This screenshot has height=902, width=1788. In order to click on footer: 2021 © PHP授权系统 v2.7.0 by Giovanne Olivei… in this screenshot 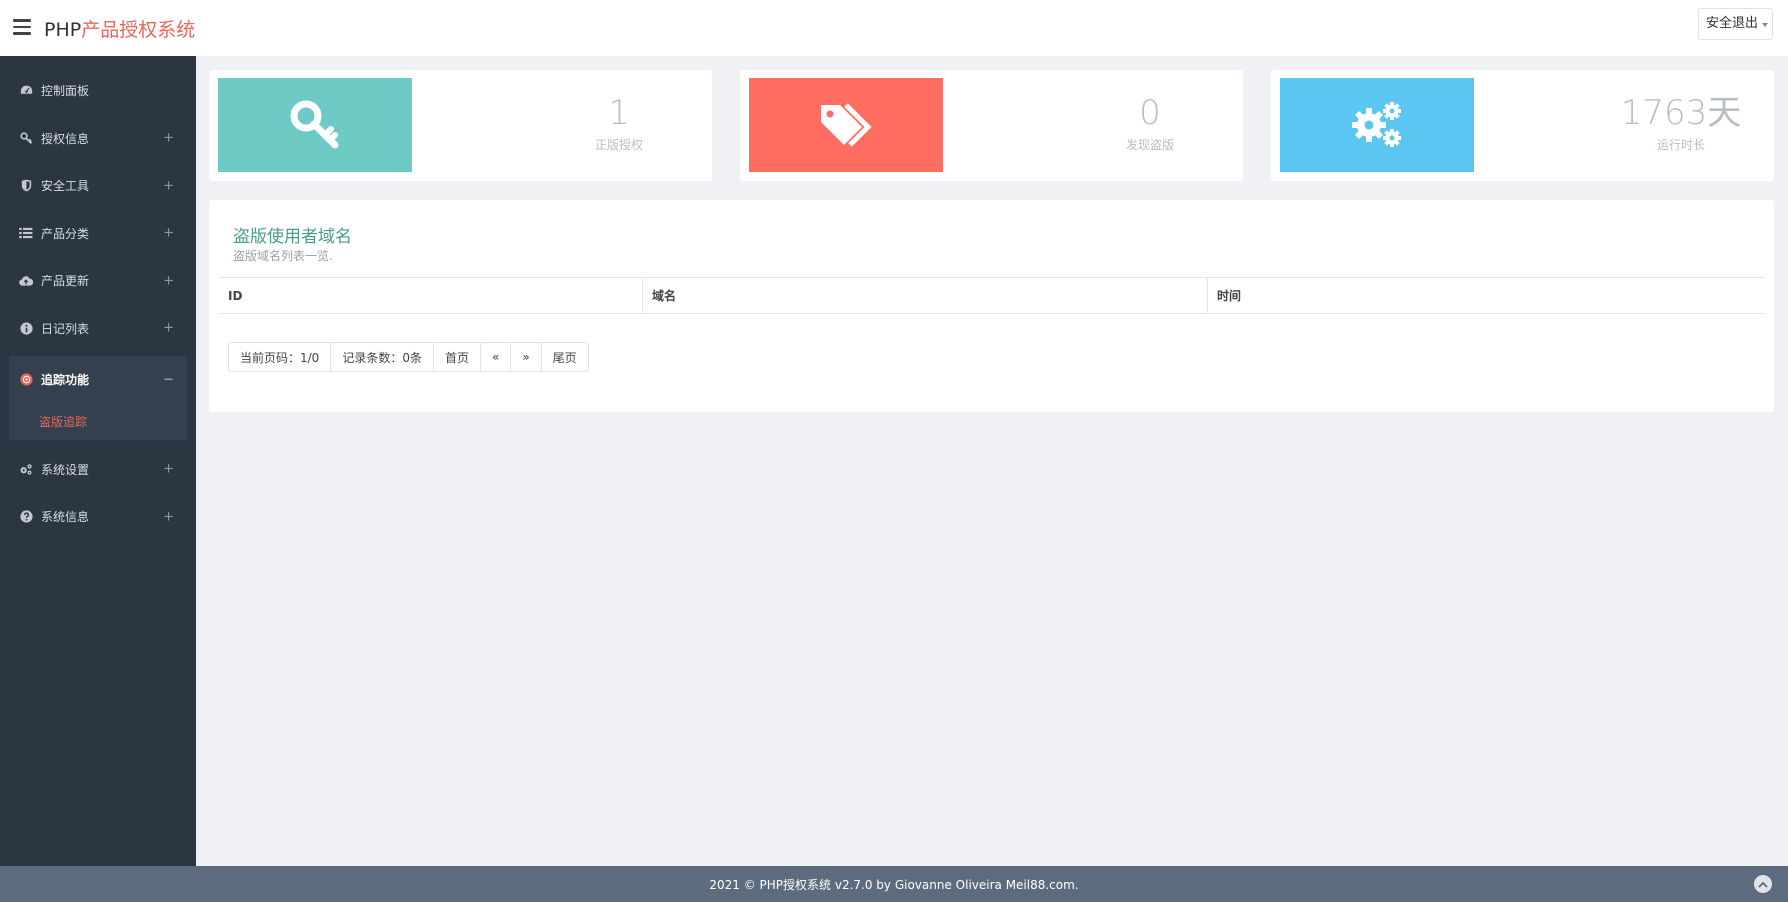, I will do `click(894, 884)`.